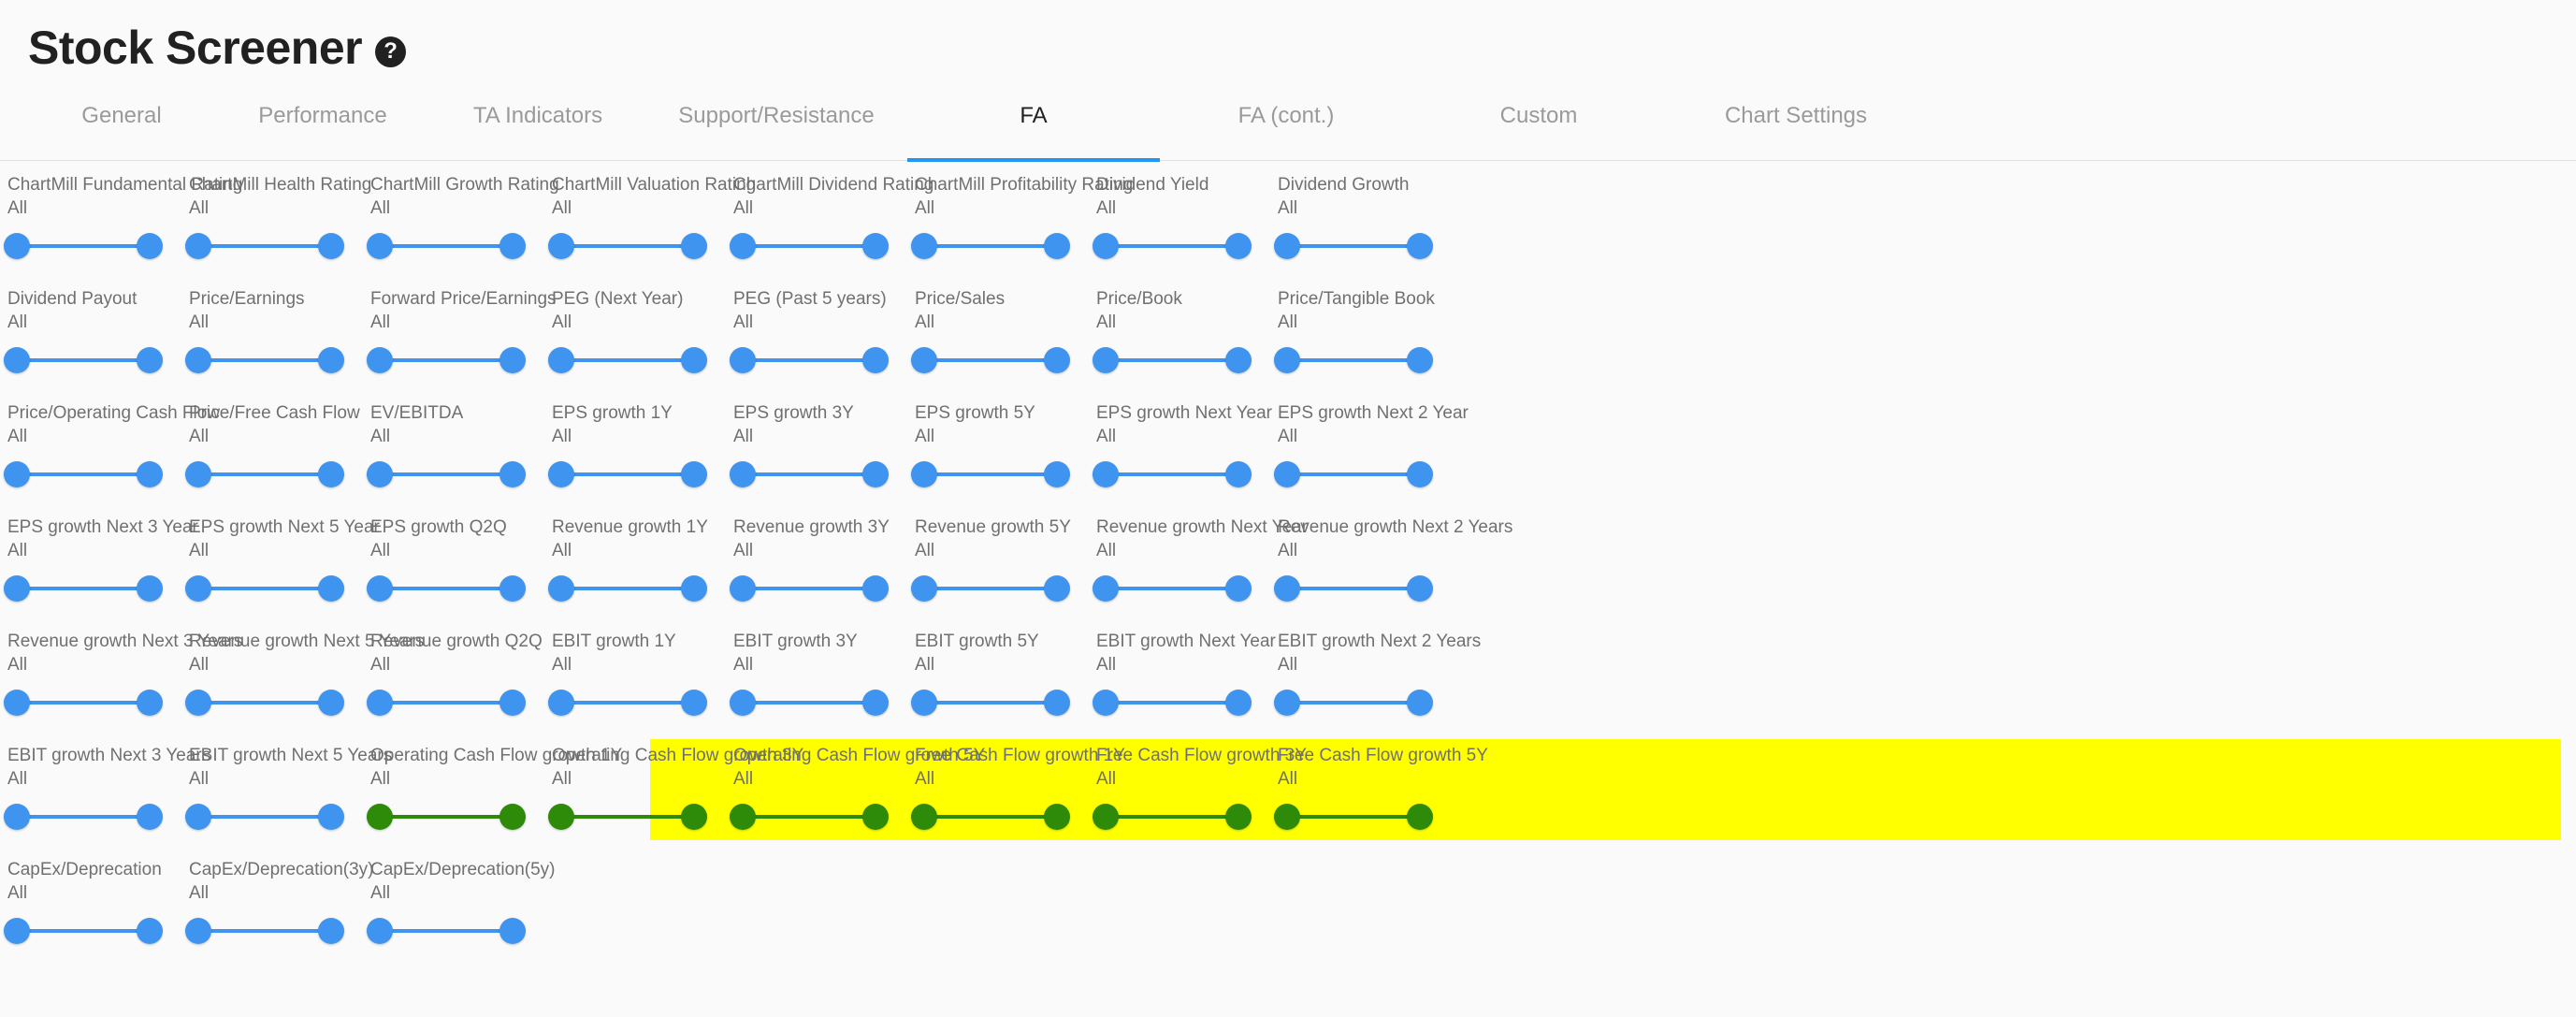  I want to click on range-slider-ebit-growth-next-year, so click(1172, 703).